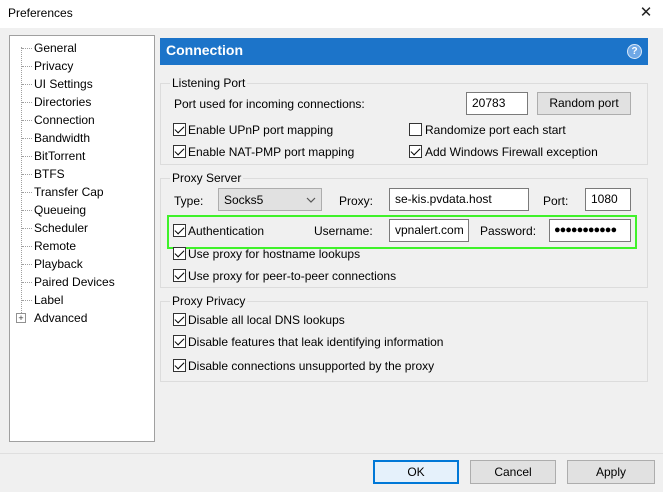  Describe the element at coordinates (646, 13) in the screenshot. I see `close-icon: ✕` at that location.